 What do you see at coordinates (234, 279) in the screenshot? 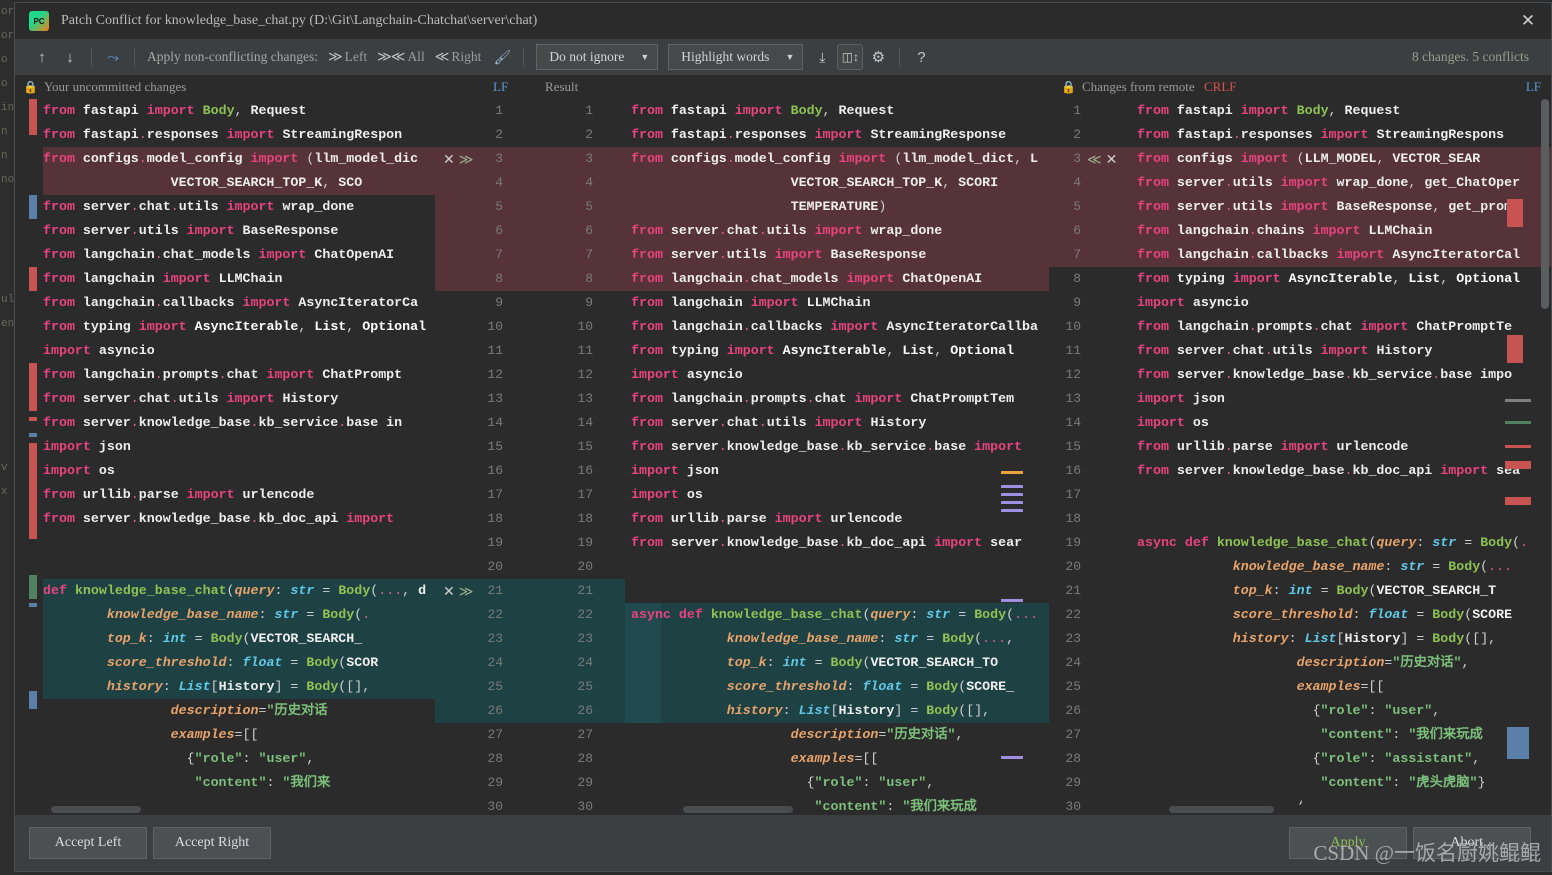
I see `code-line: from langchain import LLMChain` at bounding box center [234, 279].